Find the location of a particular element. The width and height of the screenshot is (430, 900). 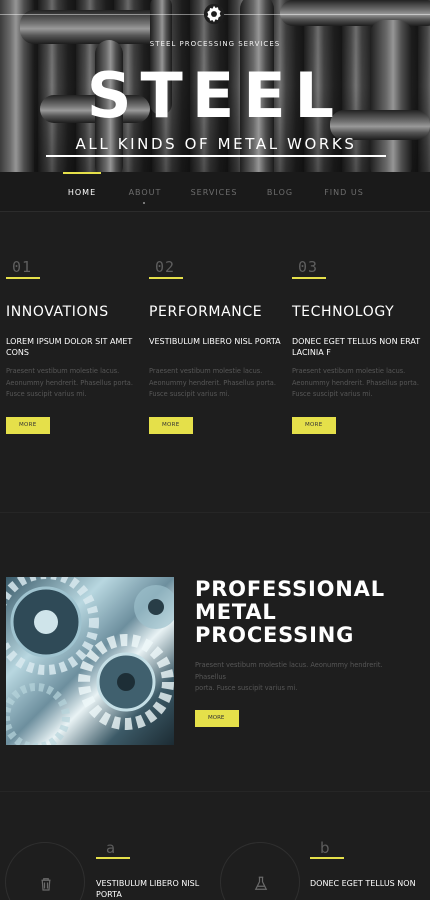

hero-tagline: STEEL PROCESSING SERVICES is located at coordinates (215, 44).